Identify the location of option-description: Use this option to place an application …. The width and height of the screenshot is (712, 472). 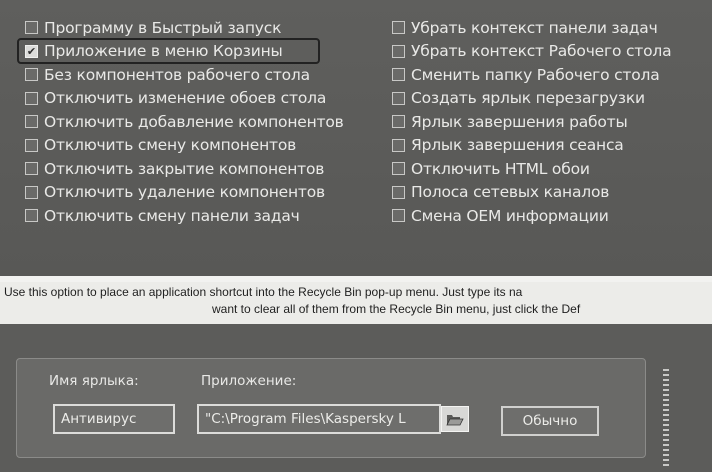
(356, 303).